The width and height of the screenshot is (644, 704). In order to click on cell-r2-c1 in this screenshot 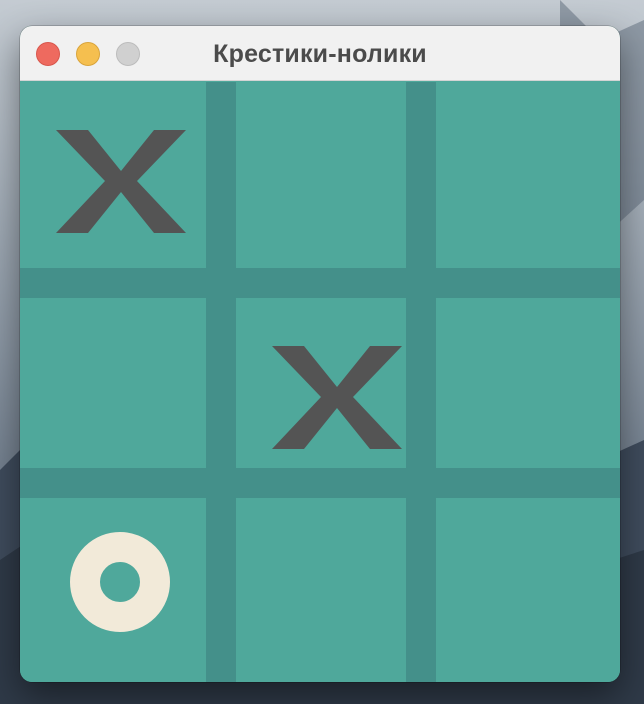, I will do `click(113, 391)`.